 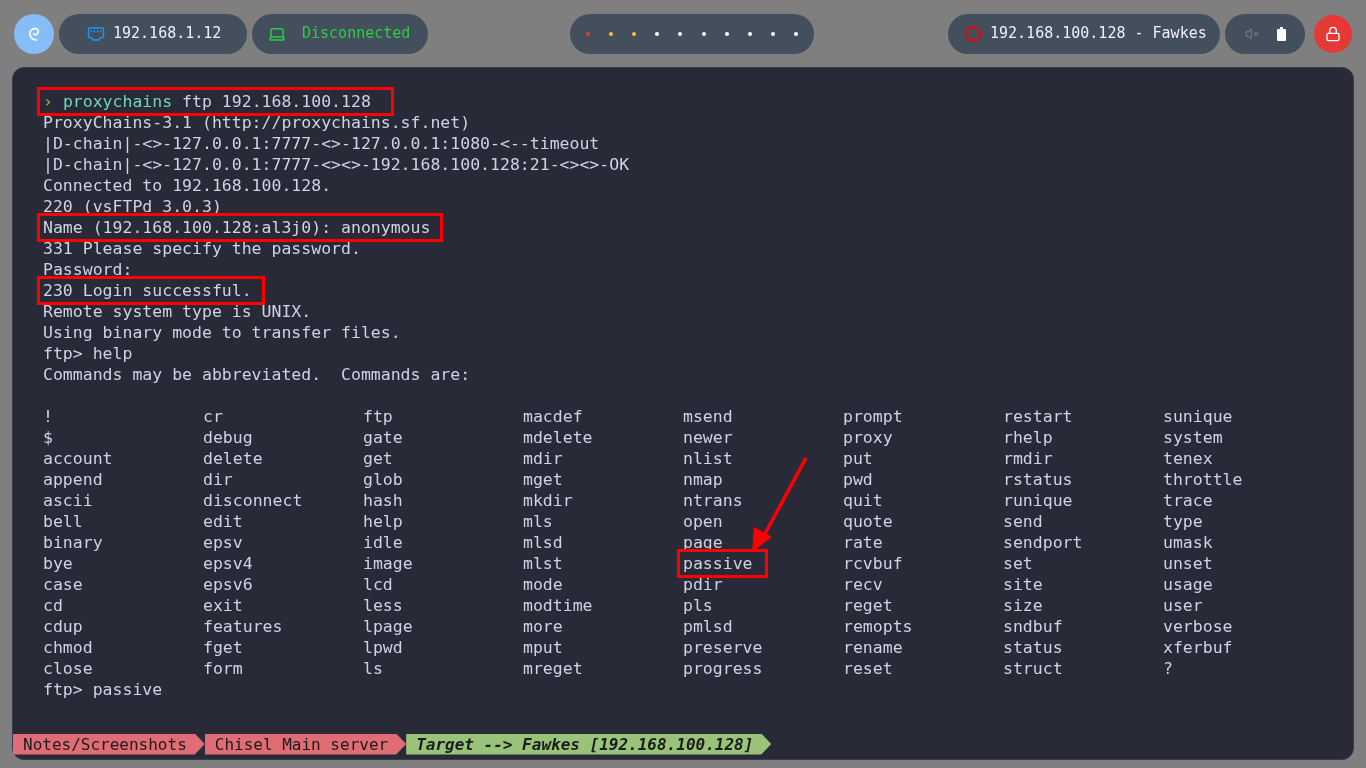 I want to click on command-name: recv, so click(x=863, y=584).